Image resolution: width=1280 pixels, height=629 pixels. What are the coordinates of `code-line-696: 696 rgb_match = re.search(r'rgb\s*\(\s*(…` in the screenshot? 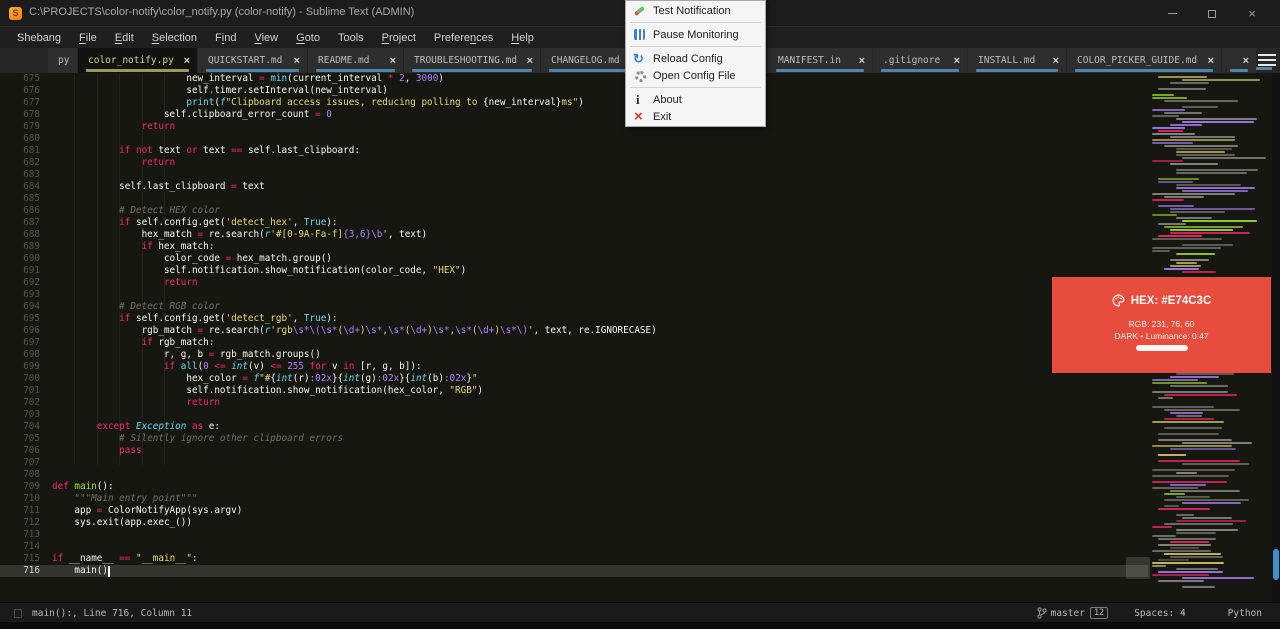 It's located at (574, 331).